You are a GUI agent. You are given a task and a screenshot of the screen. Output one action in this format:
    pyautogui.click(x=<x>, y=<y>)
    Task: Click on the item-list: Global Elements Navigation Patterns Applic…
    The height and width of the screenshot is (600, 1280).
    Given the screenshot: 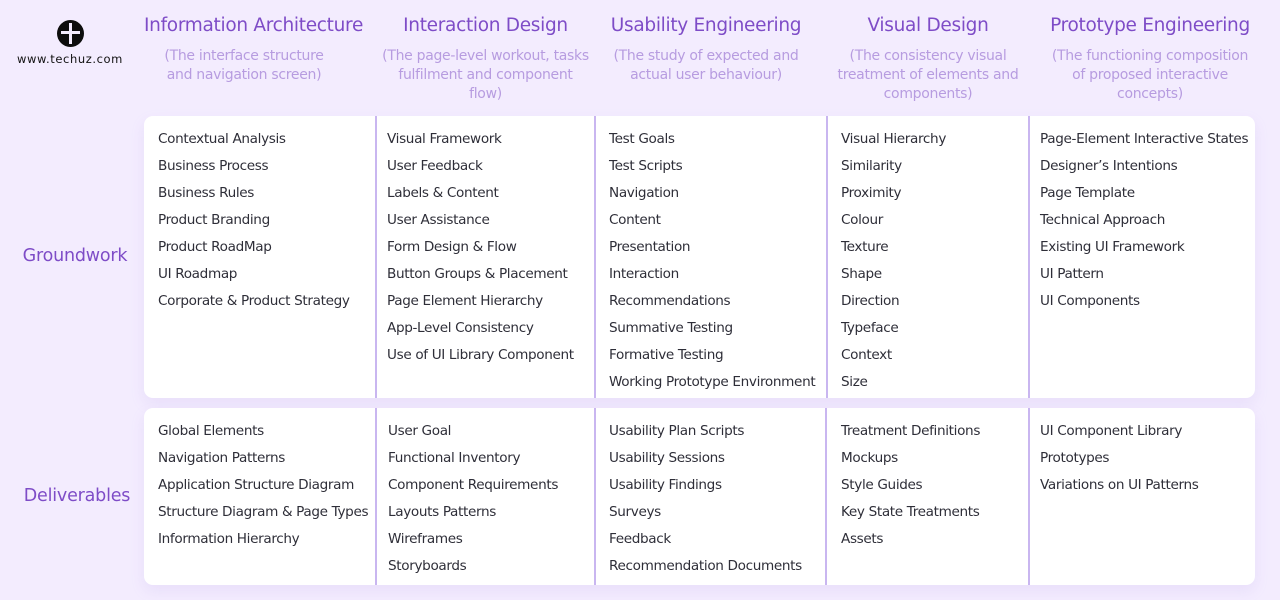 What is the action you would take?
    pyautogui.click(x=267, y=485)
    